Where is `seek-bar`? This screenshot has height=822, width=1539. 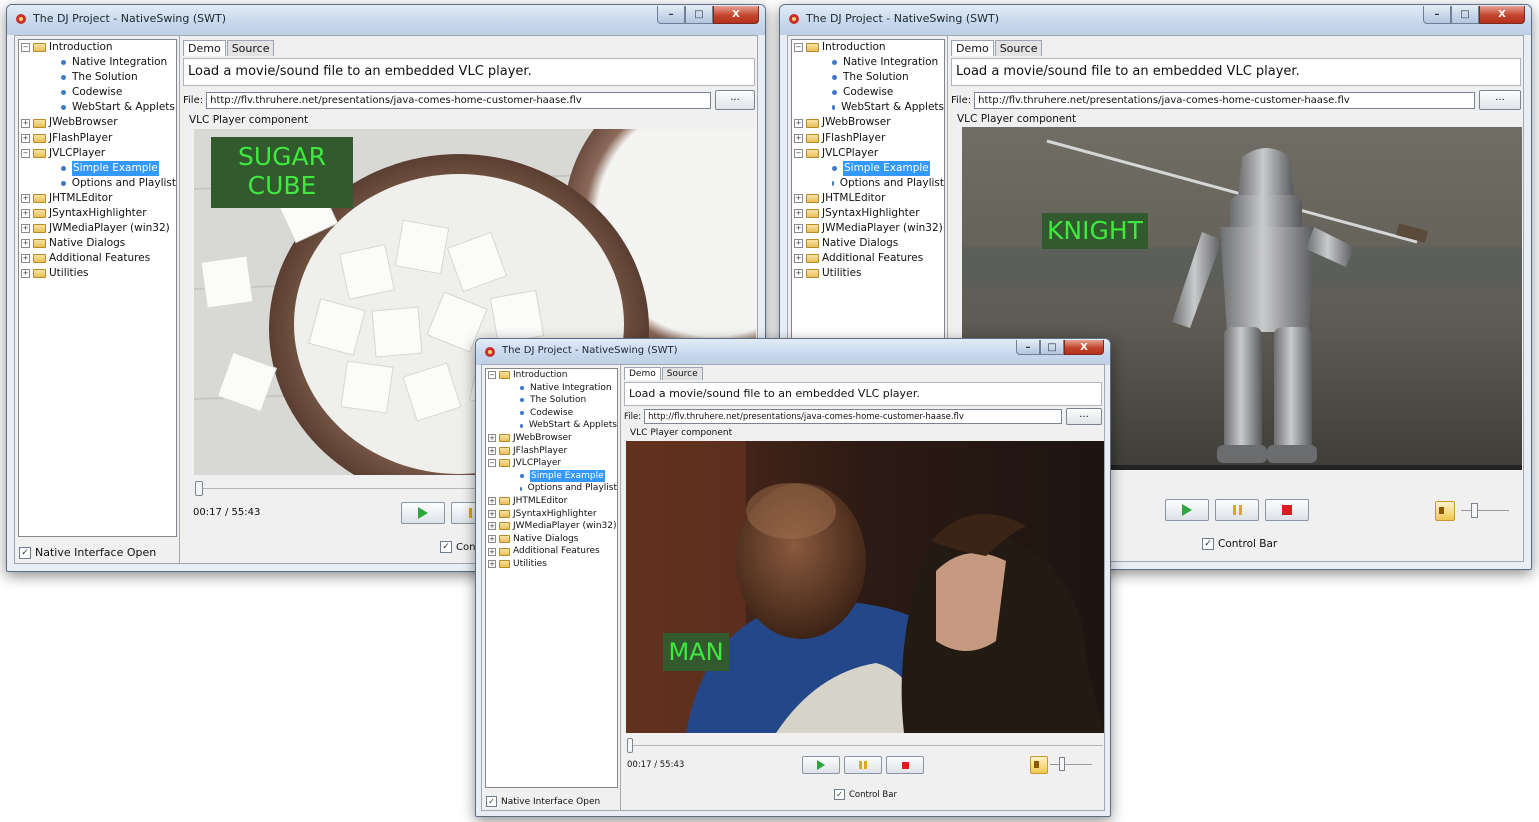
seek-bar is located at coordinates (865, 745).